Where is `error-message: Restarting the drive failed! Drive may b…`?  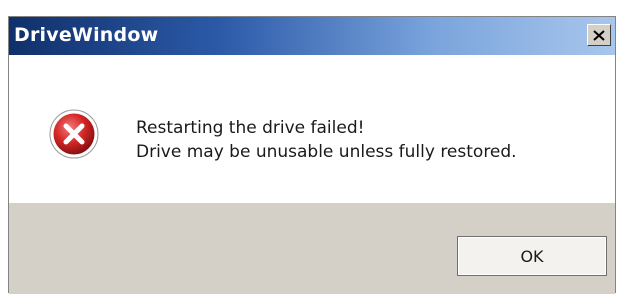
error-message: Restarting the drive failed! Drive may b… is located at coordinates (326, 140).